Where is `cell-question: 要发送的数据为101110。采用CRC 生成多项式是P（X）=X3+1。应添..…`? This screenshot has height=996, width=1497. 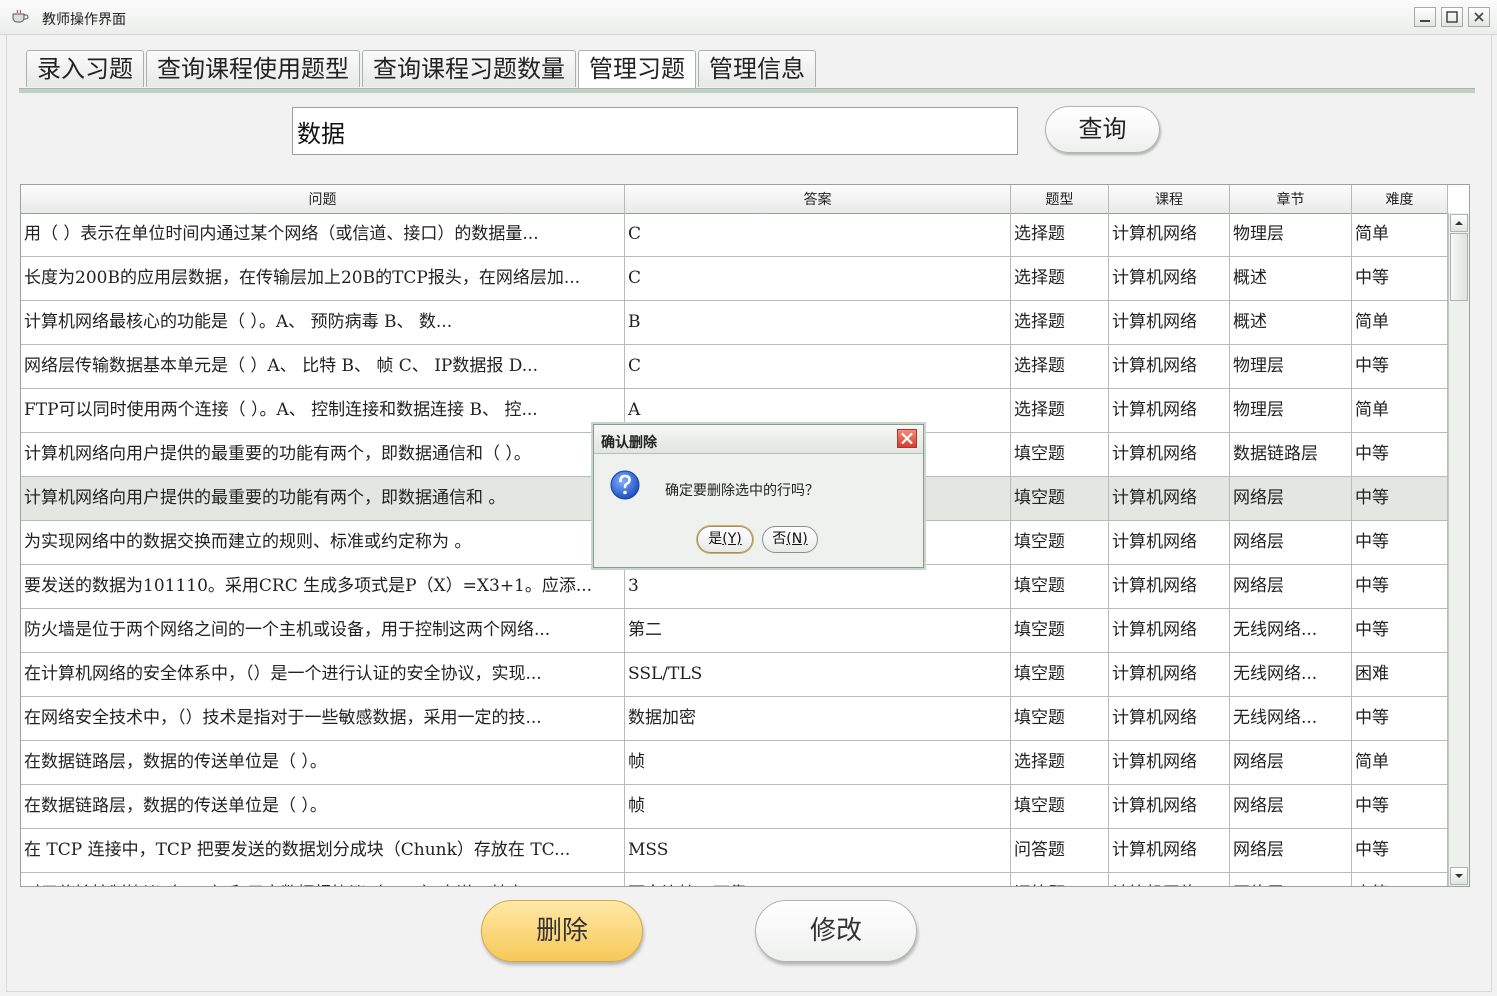
cell-question: 要发送的数据为101110。采用CRC 生成多项式是P（X）=X3+1。应添..… is located at coordinates (323, 586).